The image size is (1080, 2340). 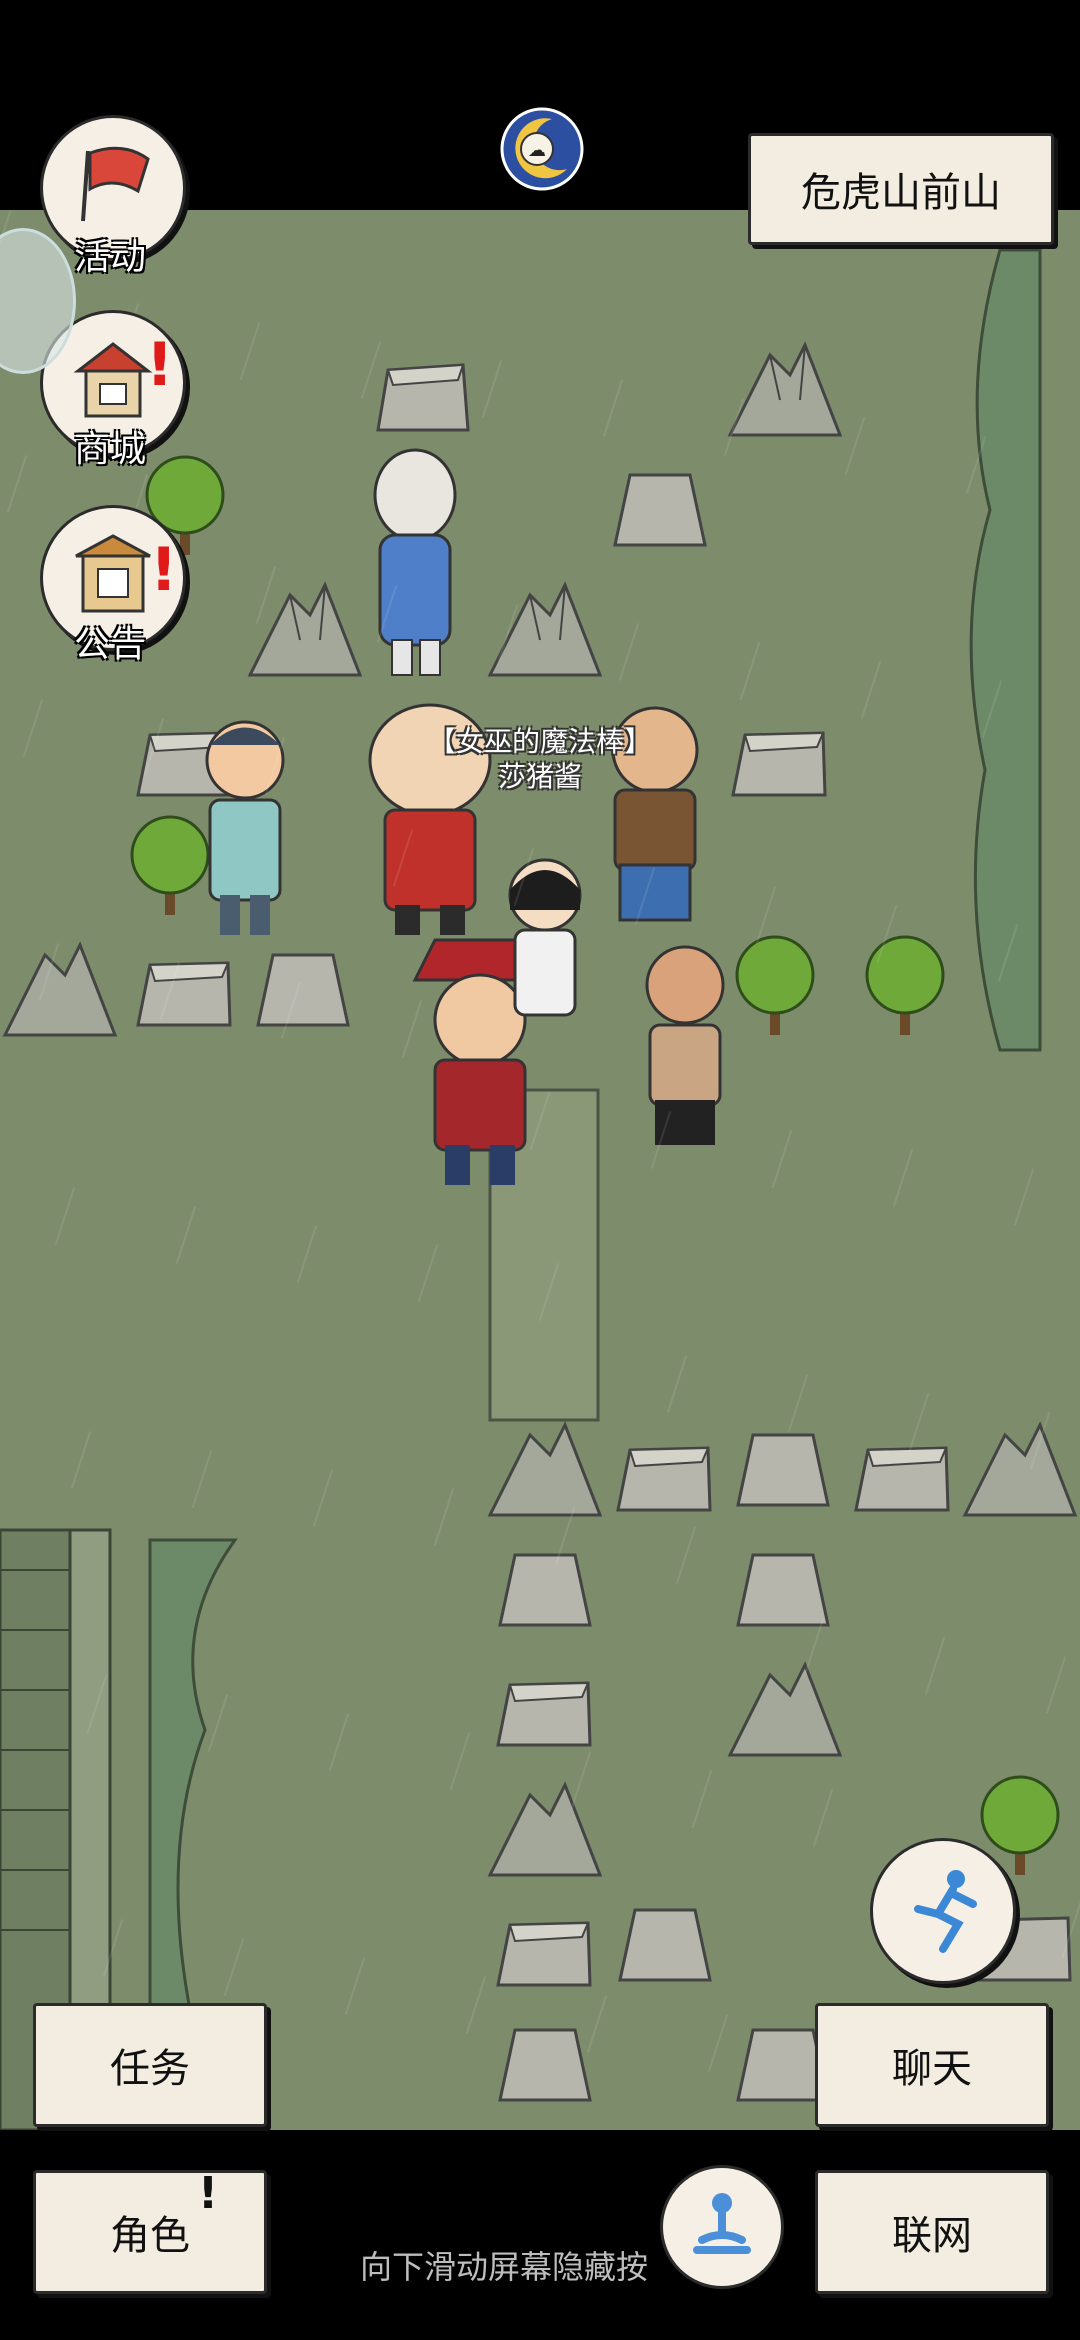 What do you see at coordinates (164, 570) in the screenshot?
I see `notice-badge: !` at bounding box center [164, 570].